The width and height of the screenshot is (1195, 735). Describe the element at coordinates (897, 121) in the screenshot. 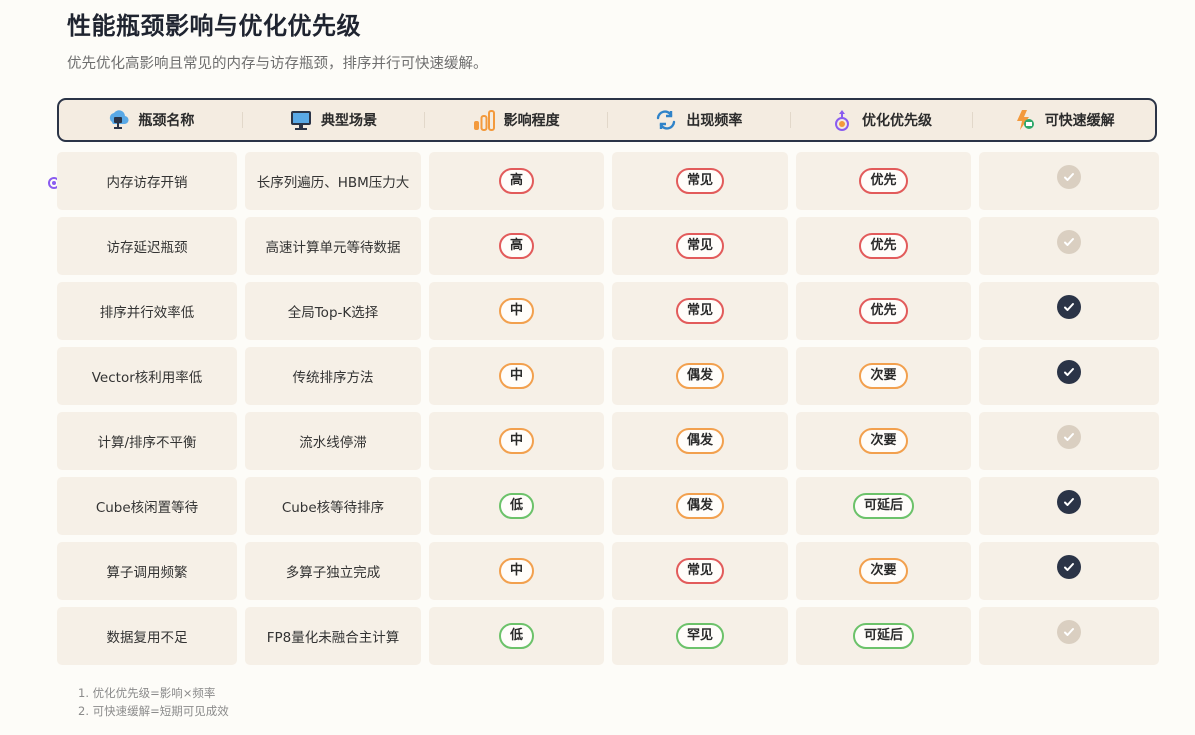

I see `header-label: 优化优先级` at that location.